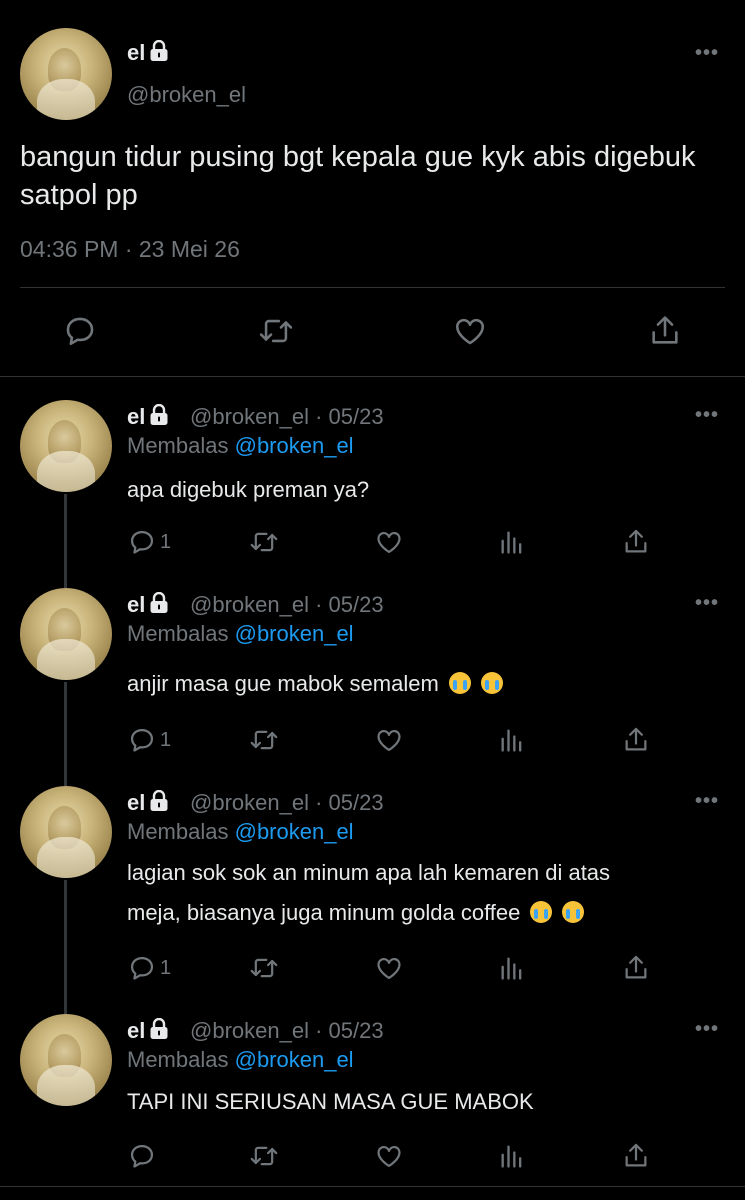  What do you see at coordinates (324, 912) in the screenshot?
I see `reply-text-content: meja, biasanya juga minum golda coffee` at bounding box center [324, 912].